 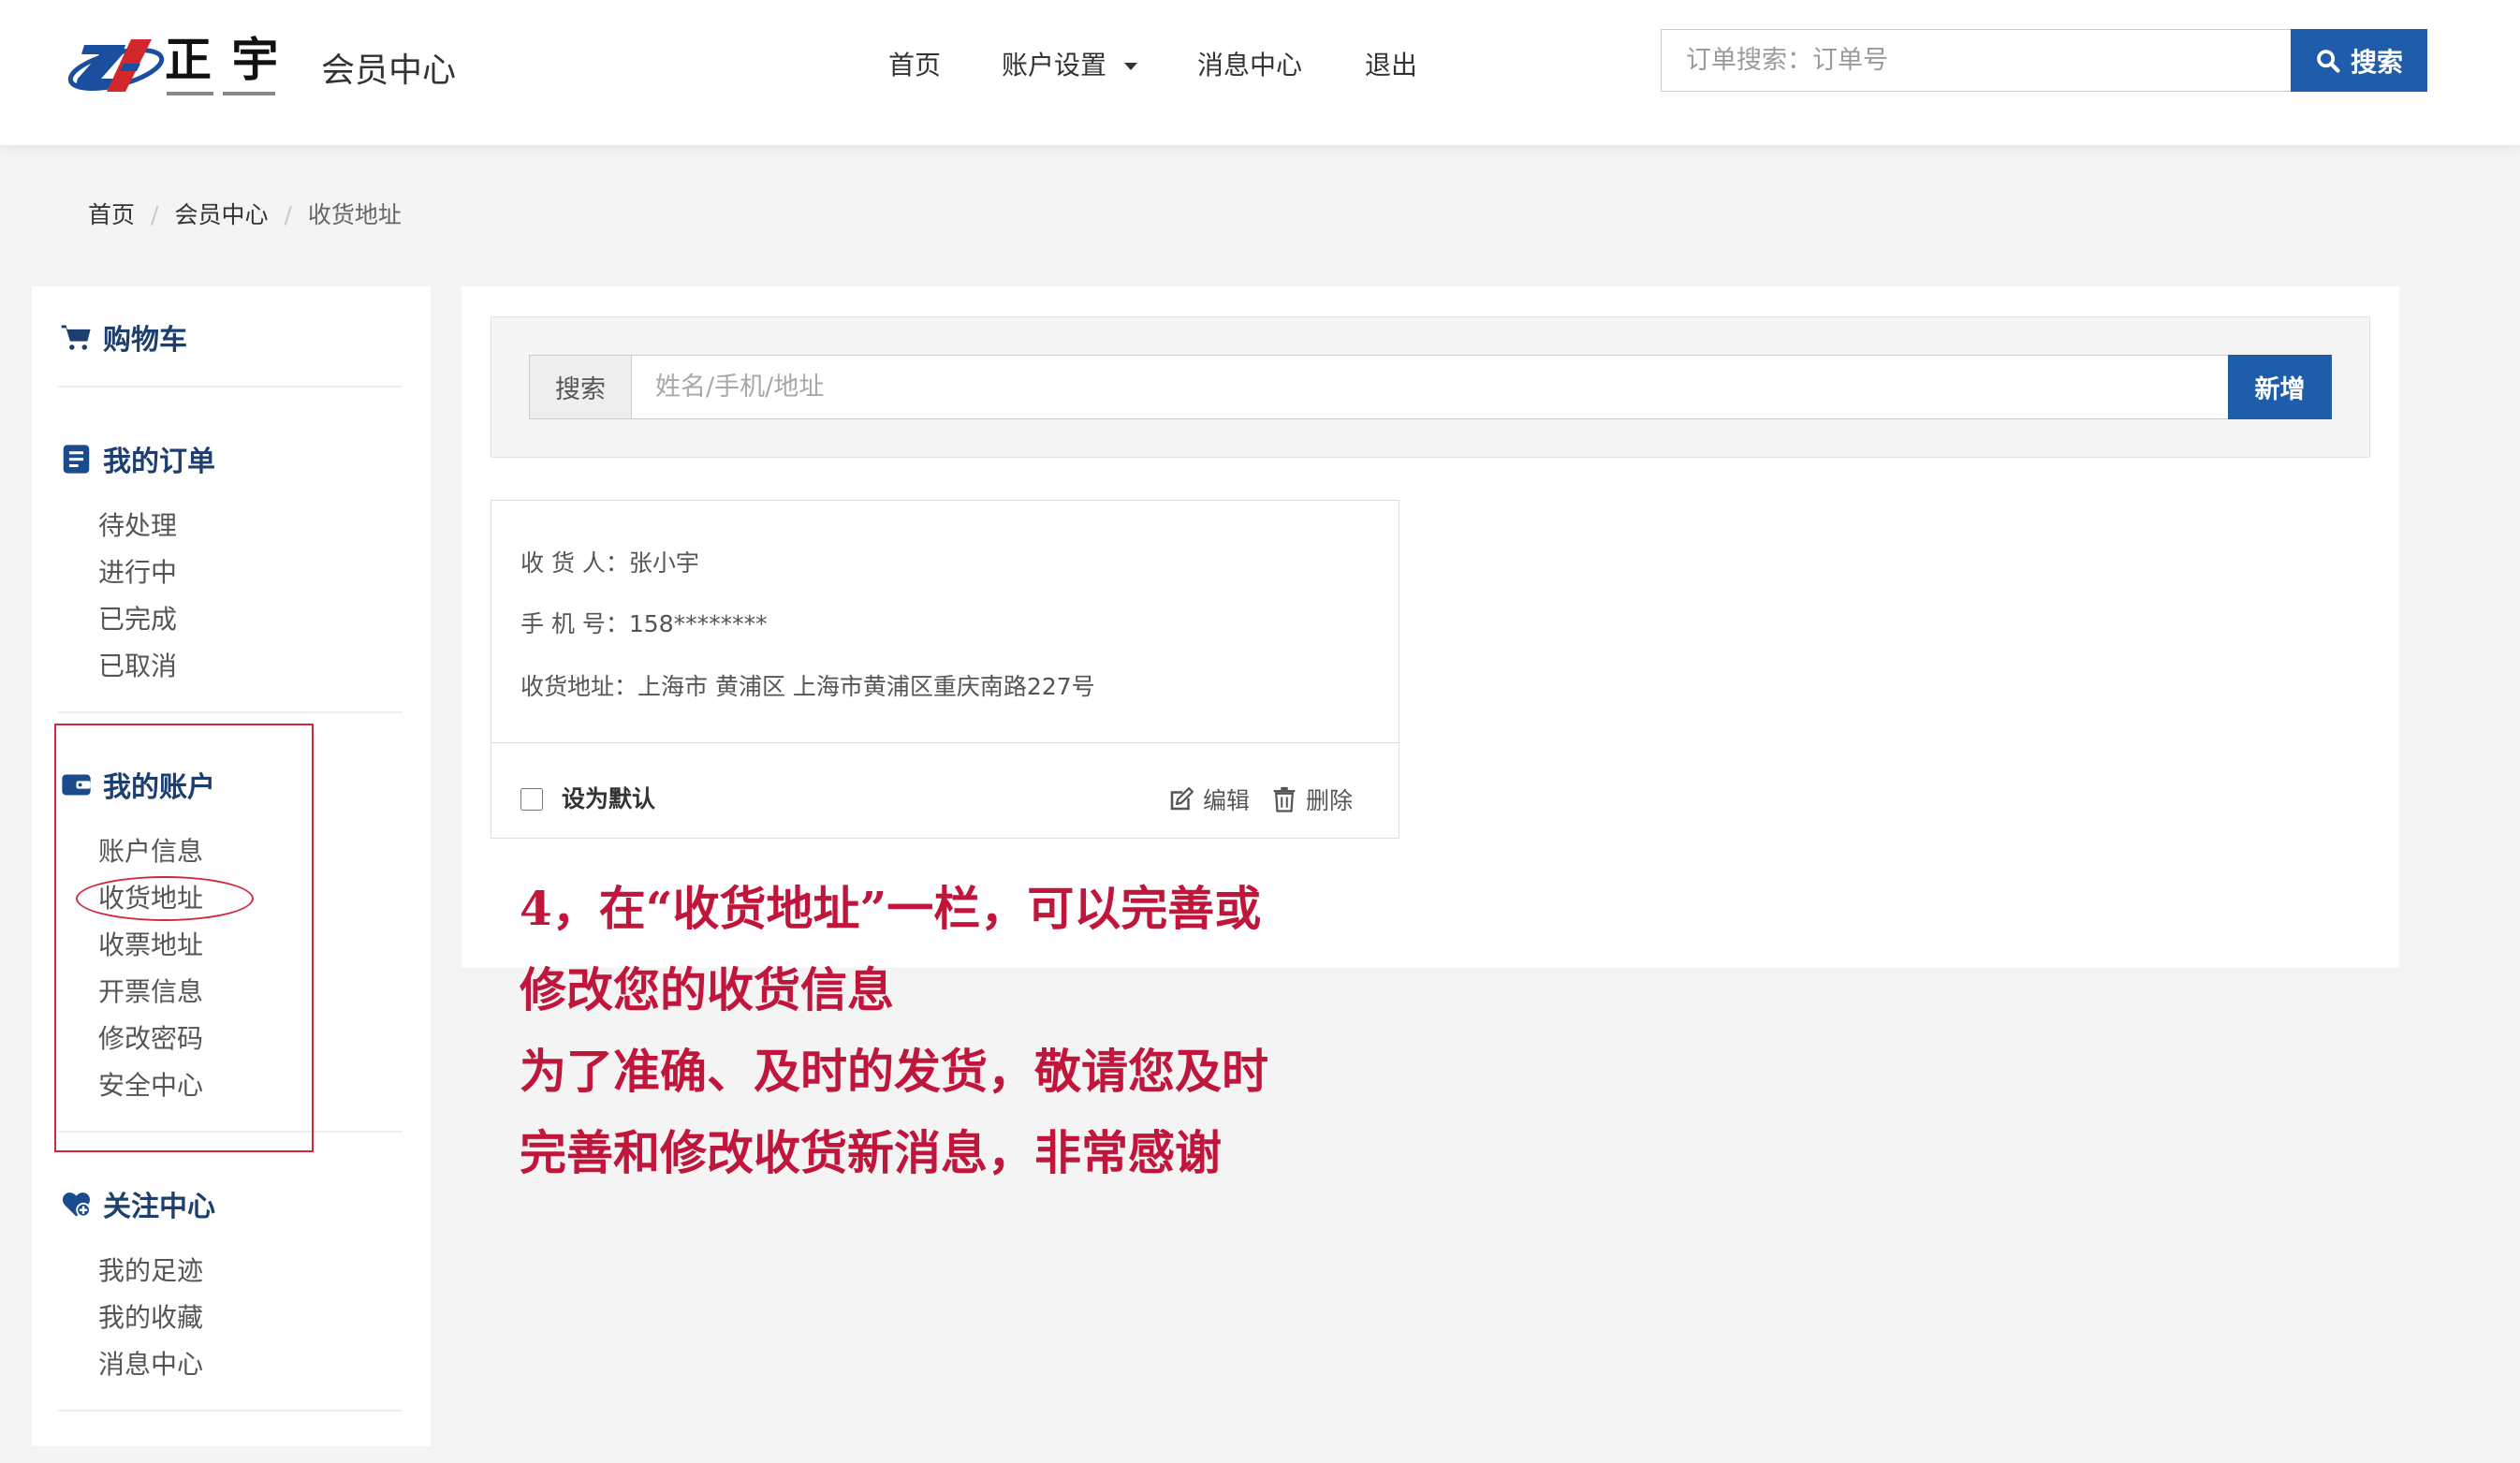 What do you see at coordinates (2376, 62) in the screenshot?
I see `order-search-button-label: 搜索` at bounding box center [2376, 62].